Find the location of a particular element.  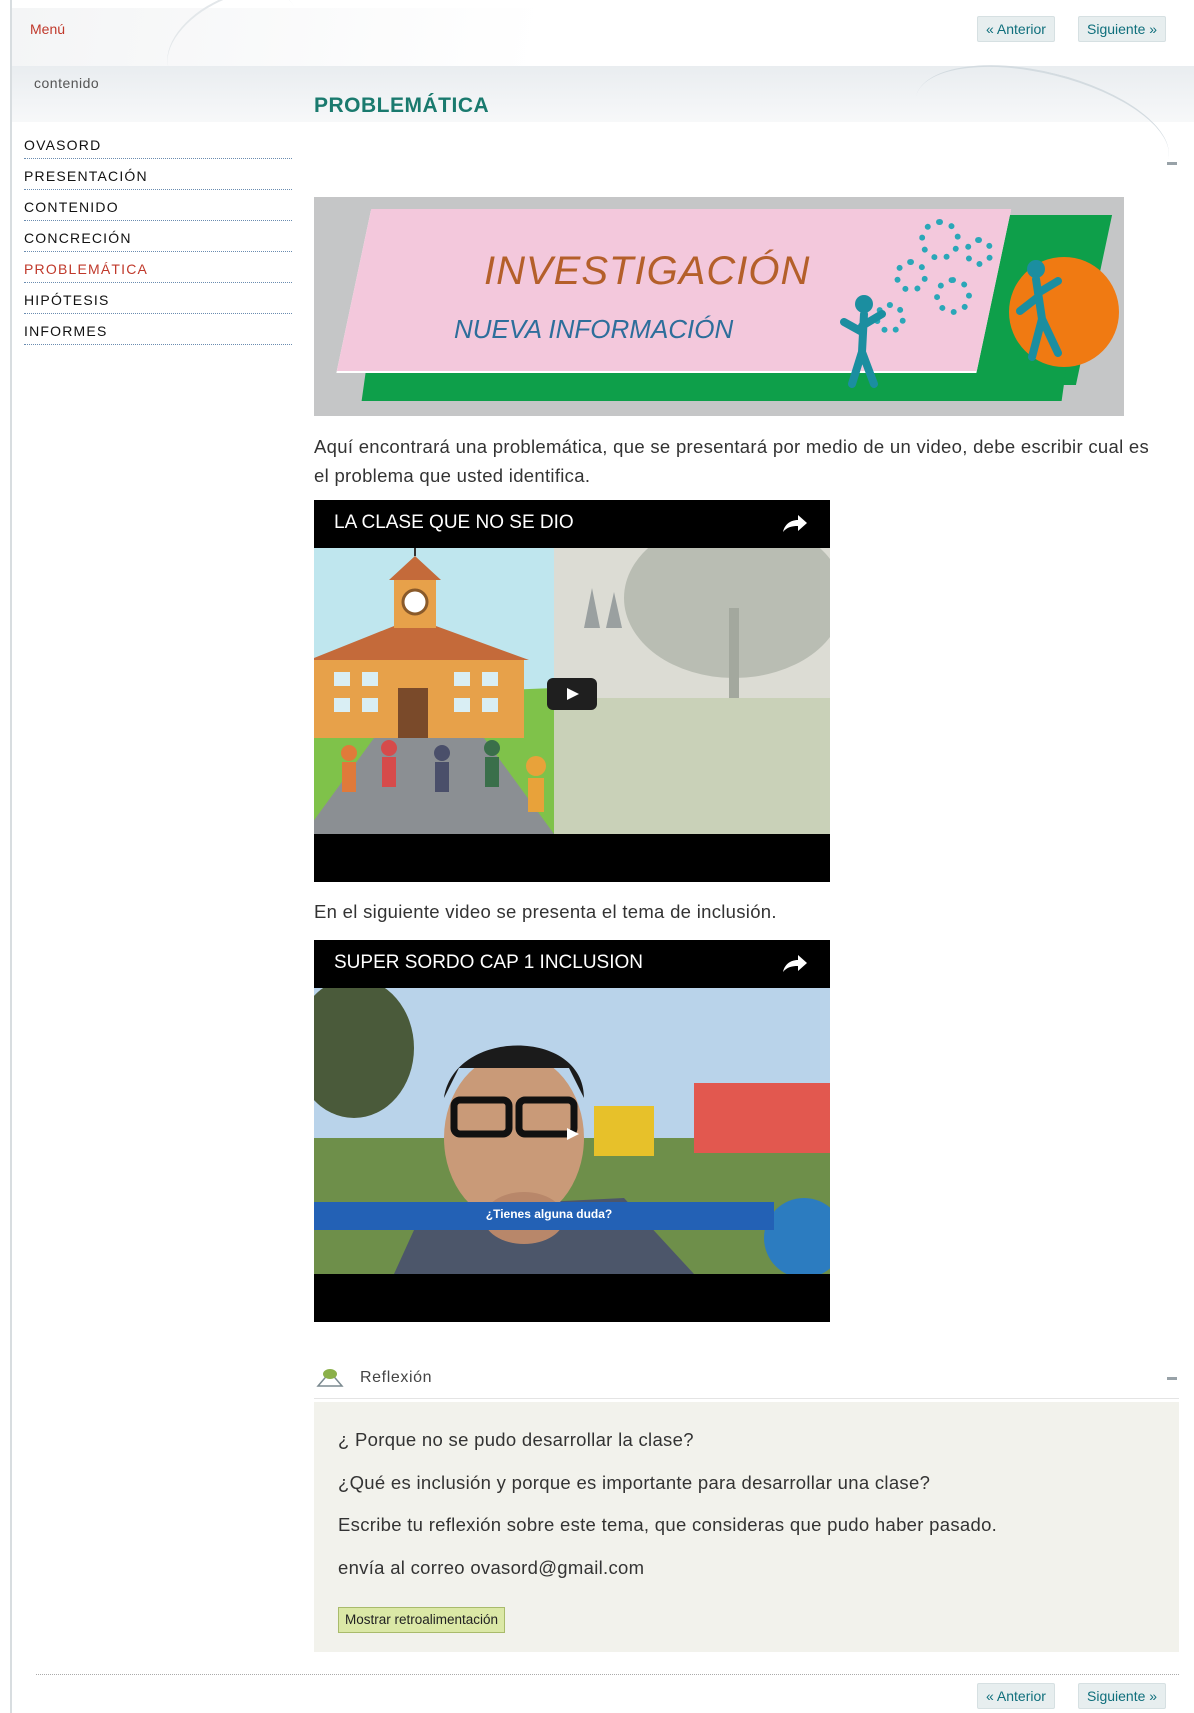

collapse-reflexion-icon is located at coordinates (1172, 1378).